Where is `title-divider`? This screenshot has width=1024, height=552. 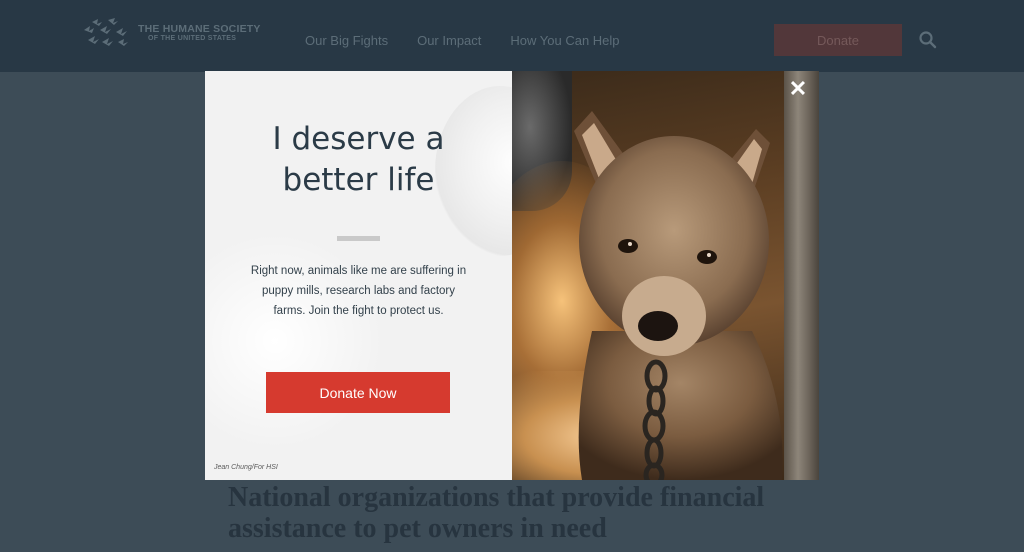
title-divider is located at coordinates (358, 238).